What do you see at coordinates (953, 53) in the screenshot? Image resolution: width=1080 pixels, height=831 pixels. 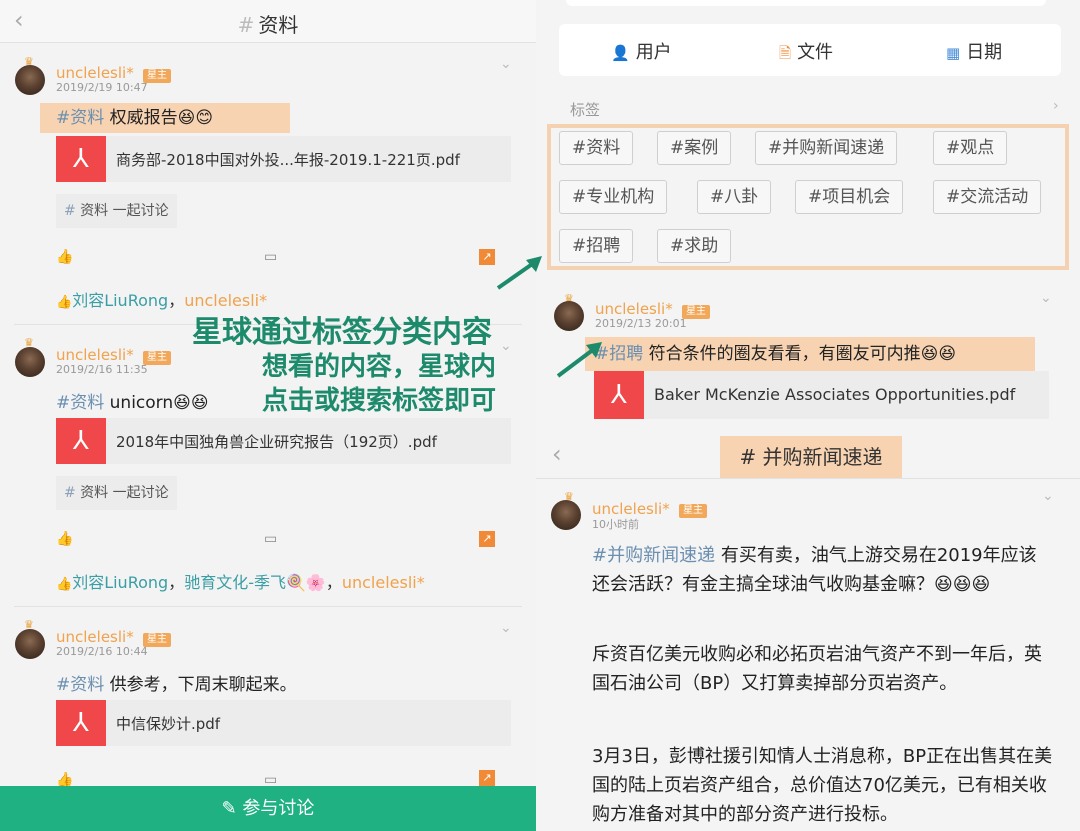 I see `calendar-icon: ▦` at bounding box center [953, 53].